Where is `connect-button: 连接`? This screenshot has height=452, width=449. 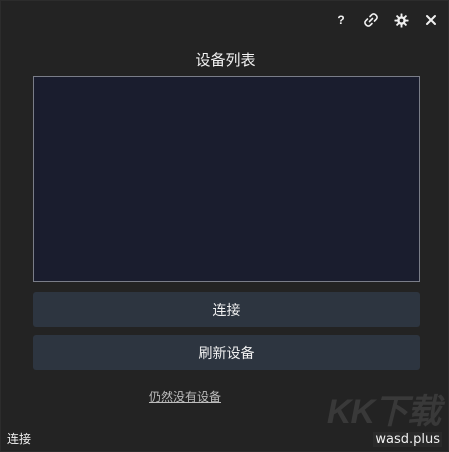
connect-button: 连接 is located at coordinates (226, 309).